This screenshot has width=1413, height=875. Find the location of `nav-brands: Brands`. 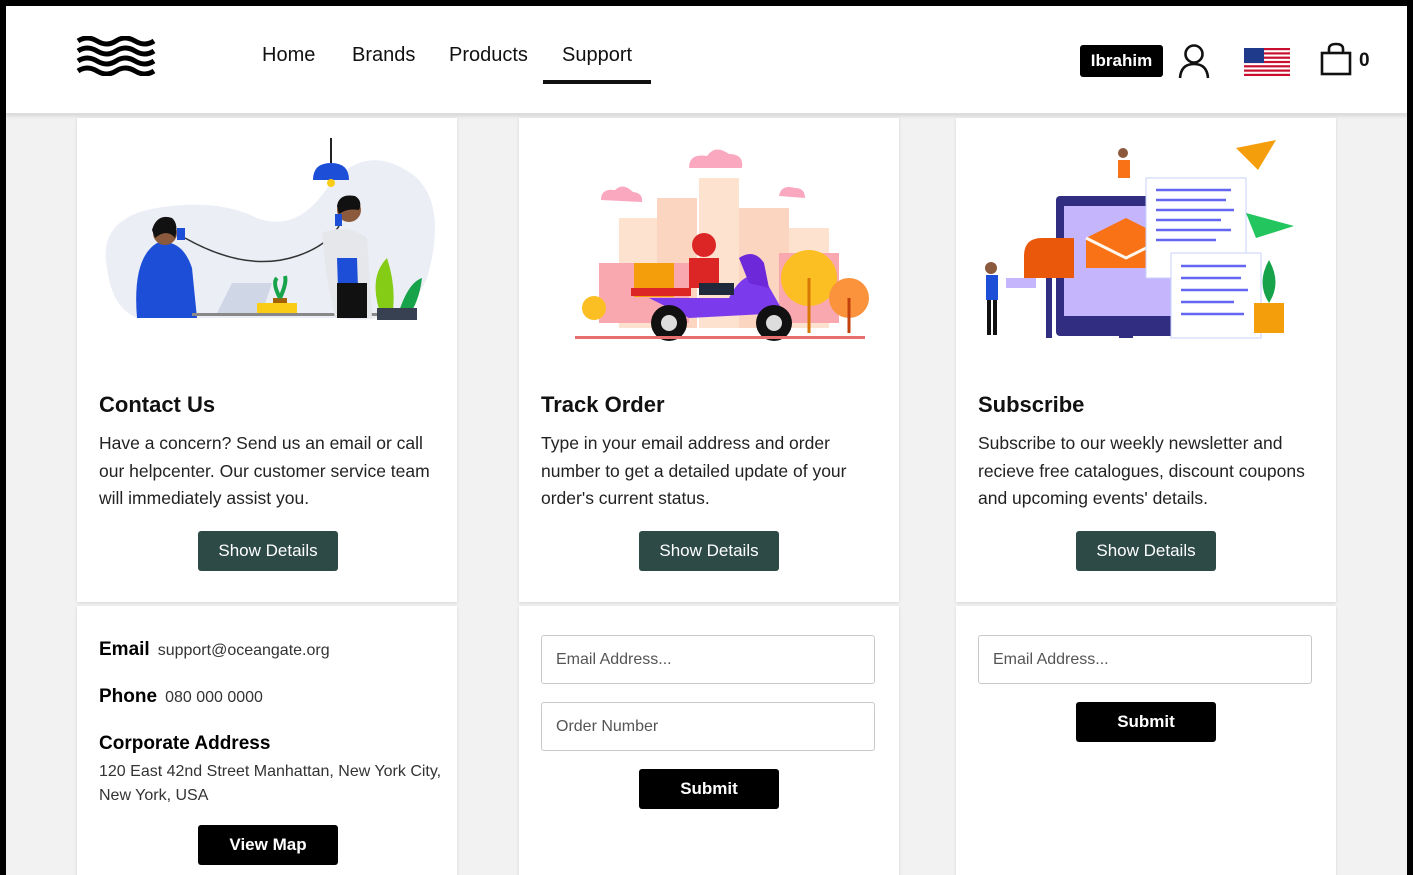

nav-brands: Brands is located at coordinates (383, 55).